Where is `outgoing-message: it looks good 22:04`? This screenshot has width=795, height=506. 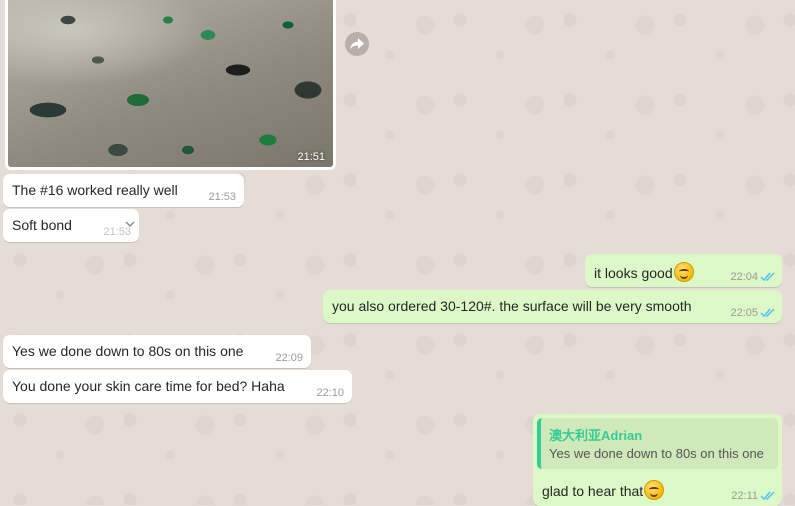 outgoing-message: it looks good 22:04 is located at coordinates (683, 270).